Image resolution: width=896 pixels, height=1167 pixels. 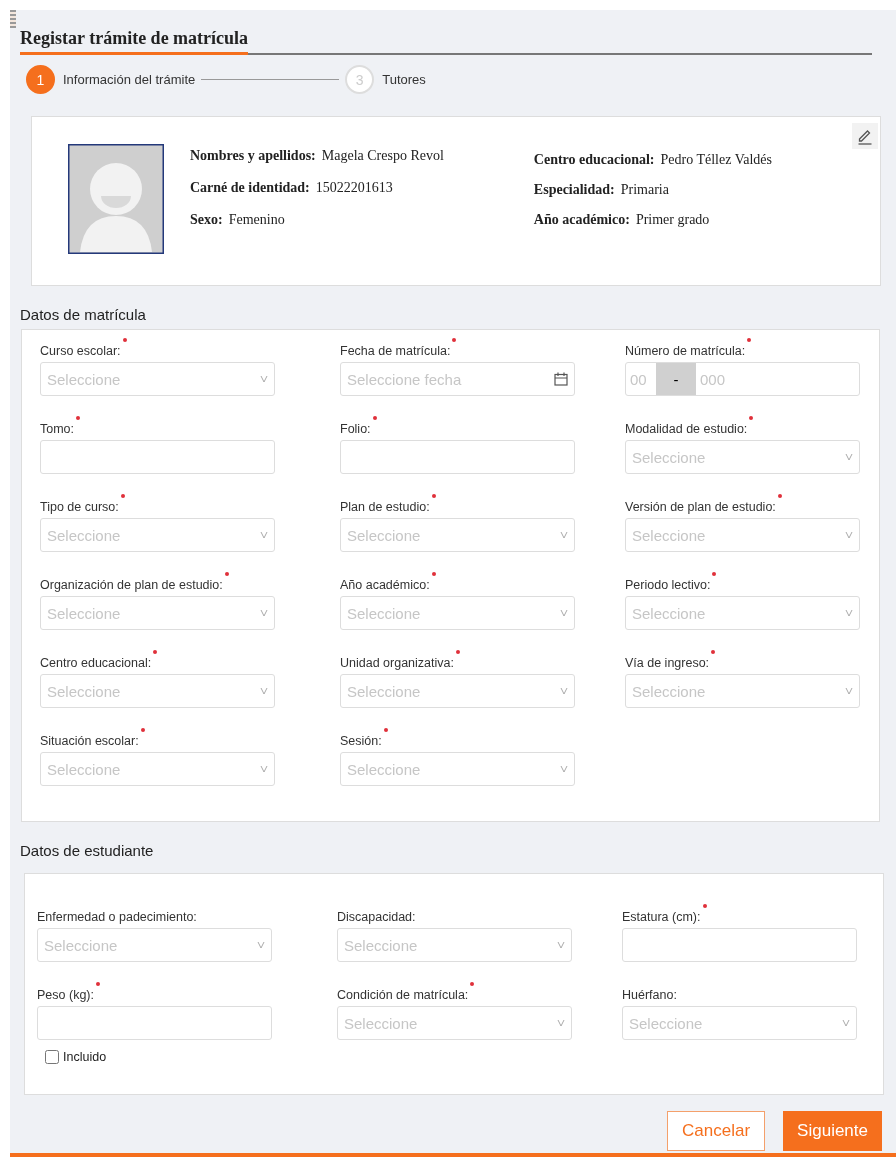 What do you see at coordinates (87, 850) in the screenshot?
I see `section-title: Datos de estudiante` at bounding box center [87, 850].